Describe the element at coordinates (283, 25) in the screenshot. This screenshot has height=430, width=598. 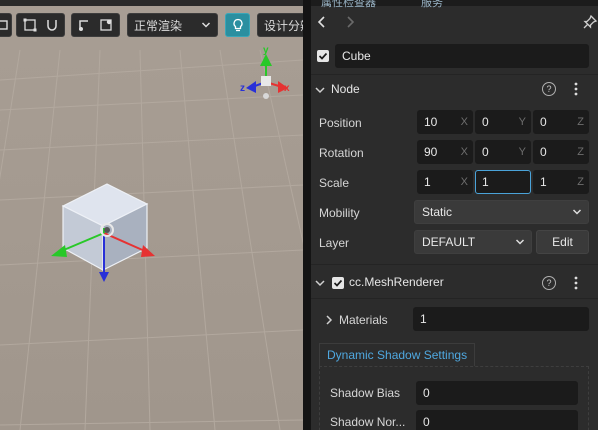
I see `design-resolution-label: 设计分辨率` at that location.